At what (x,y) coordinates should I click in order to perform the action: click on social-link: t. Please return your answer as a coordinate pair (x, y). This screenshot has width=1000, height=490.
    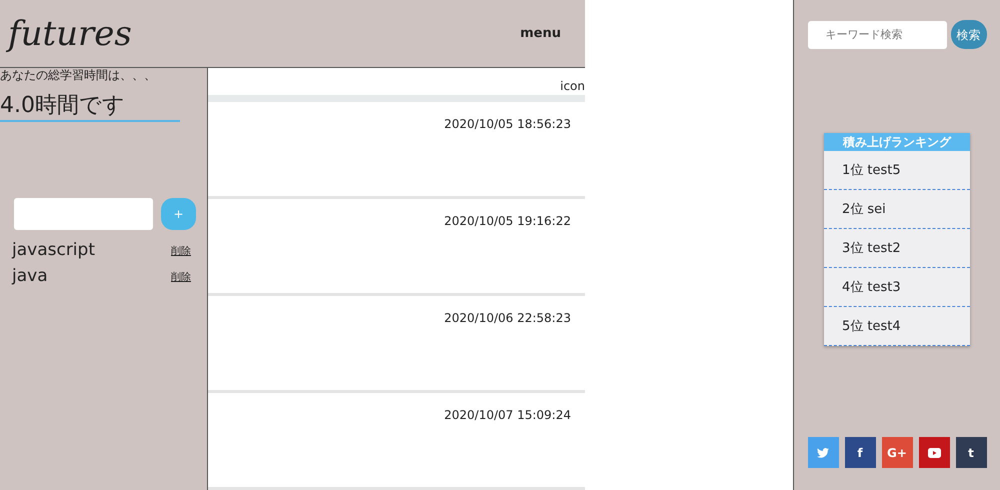
    Looking at the image, I should click on (971, 452).